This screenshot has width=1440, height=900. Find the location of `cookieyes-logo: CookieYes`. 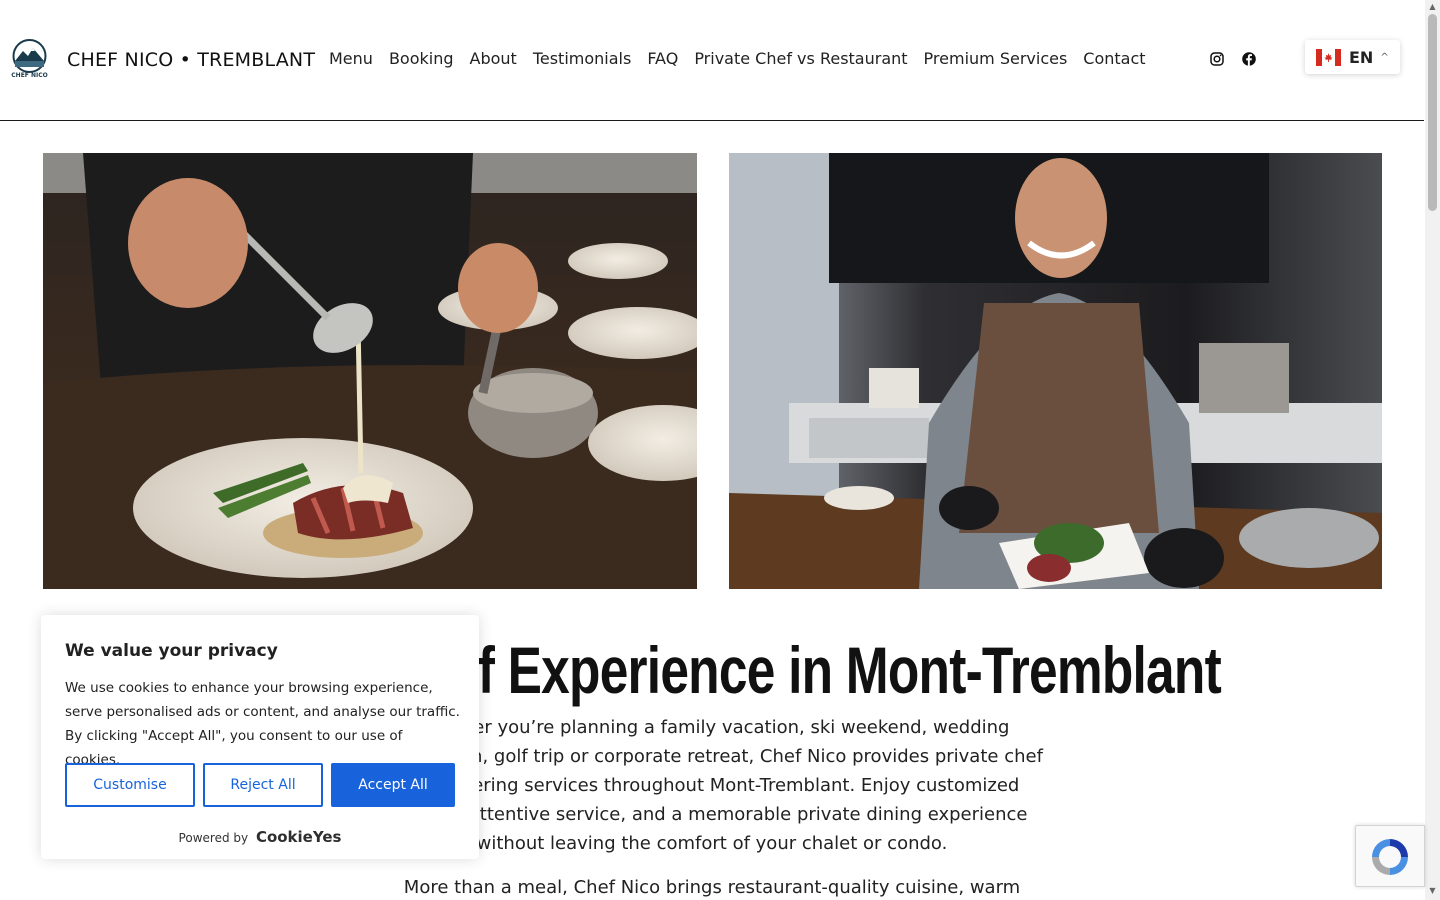

cookieyes-logo: CookieYes is located at coordinates (299, 837).